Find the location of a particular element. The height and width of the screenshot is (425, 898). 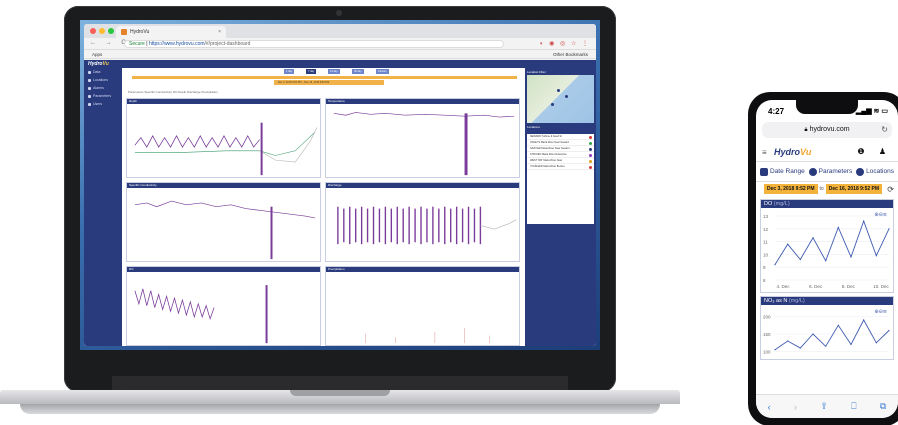

mobile-address-bar: 🔒︎ hydrovu.com ↻ is located at coordinates (827, 130).